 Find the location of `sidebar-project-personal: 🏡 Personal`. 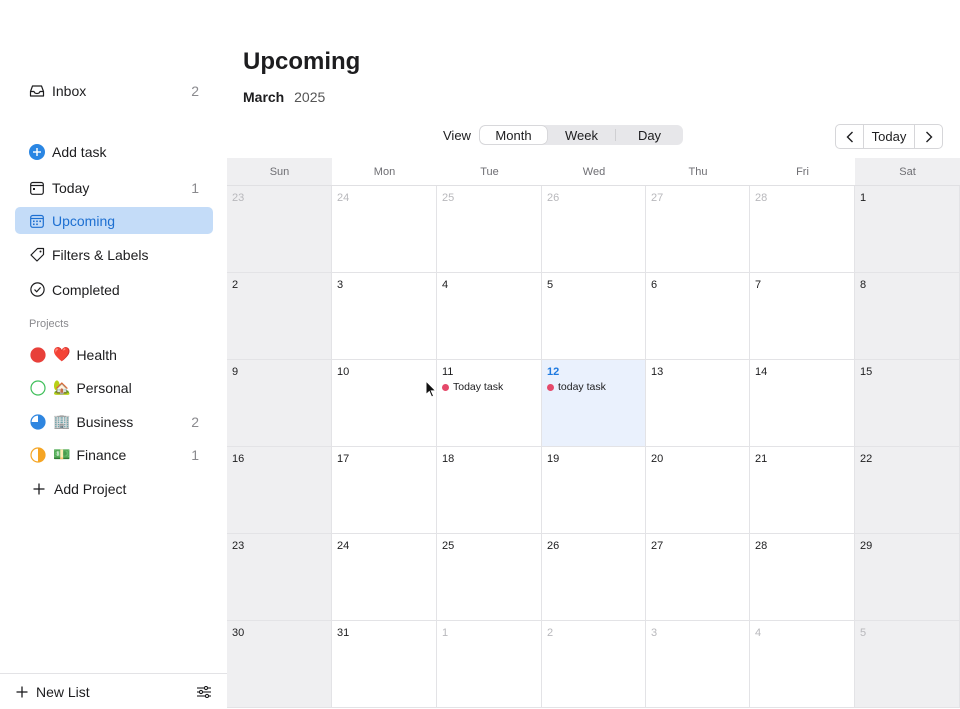

sidebar-project-personal: 🏡 Personal is located at coordinates (114, 387).